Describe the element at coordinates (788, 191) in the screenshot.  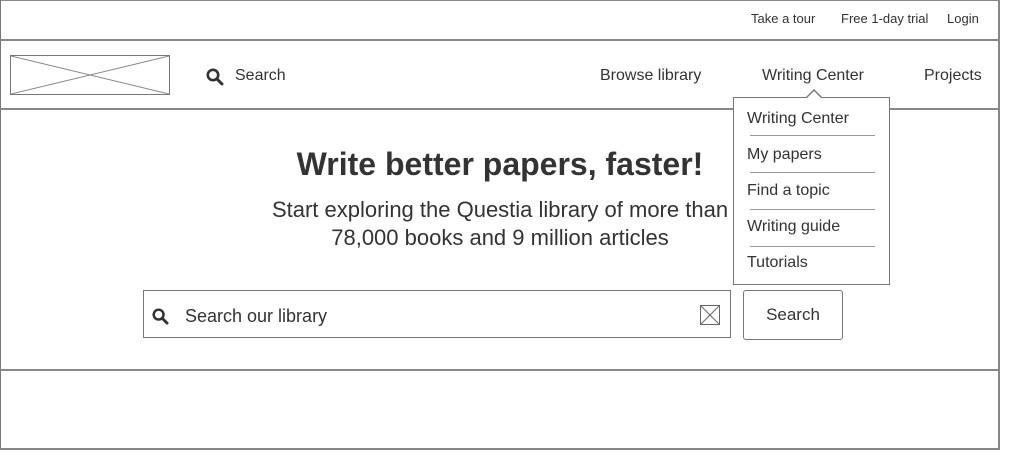
I see `menu-item-find-a-topic: Find a topic` at that location.